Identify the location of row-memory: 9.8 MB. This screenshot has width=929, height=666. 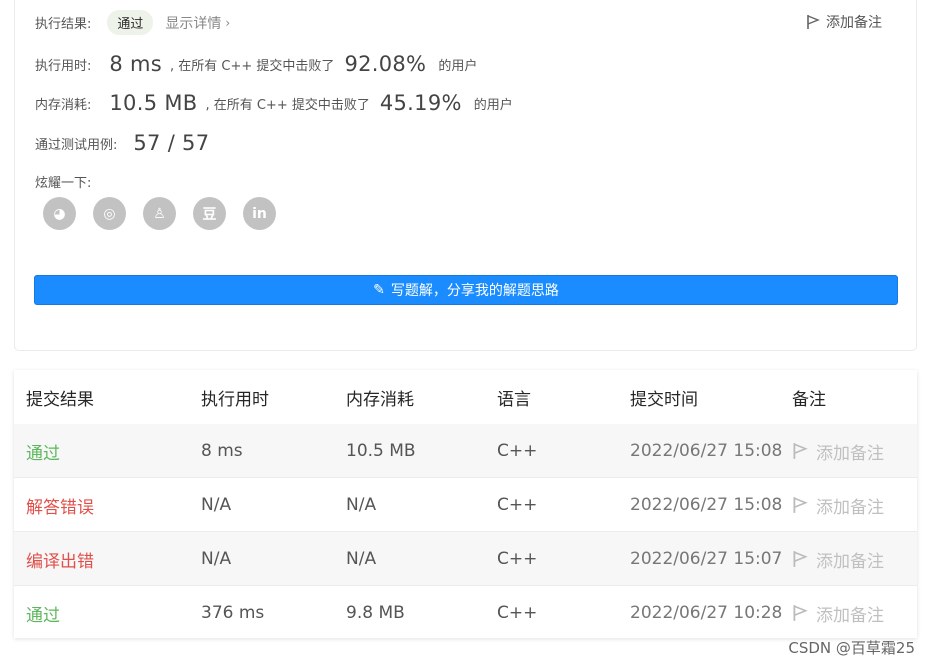
(375, 613).